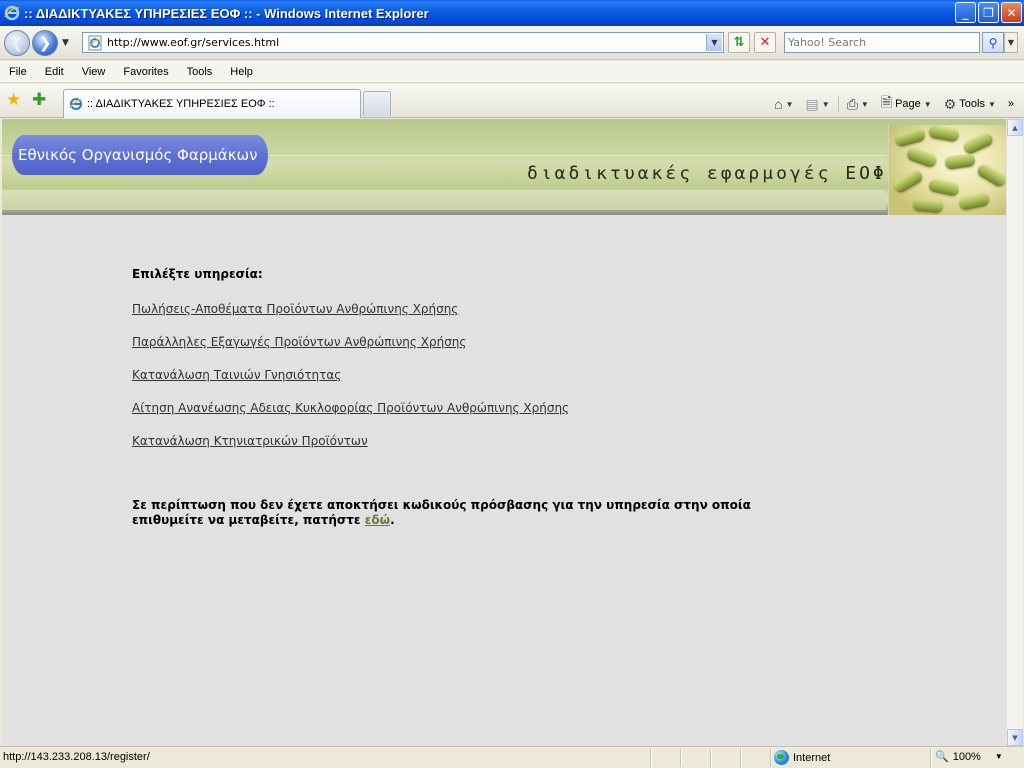 The width and height of the screenshot is (1024, 768). Describe the element at coordinates (781, 757) in the screenshot. I see `globe-icon` at that location.